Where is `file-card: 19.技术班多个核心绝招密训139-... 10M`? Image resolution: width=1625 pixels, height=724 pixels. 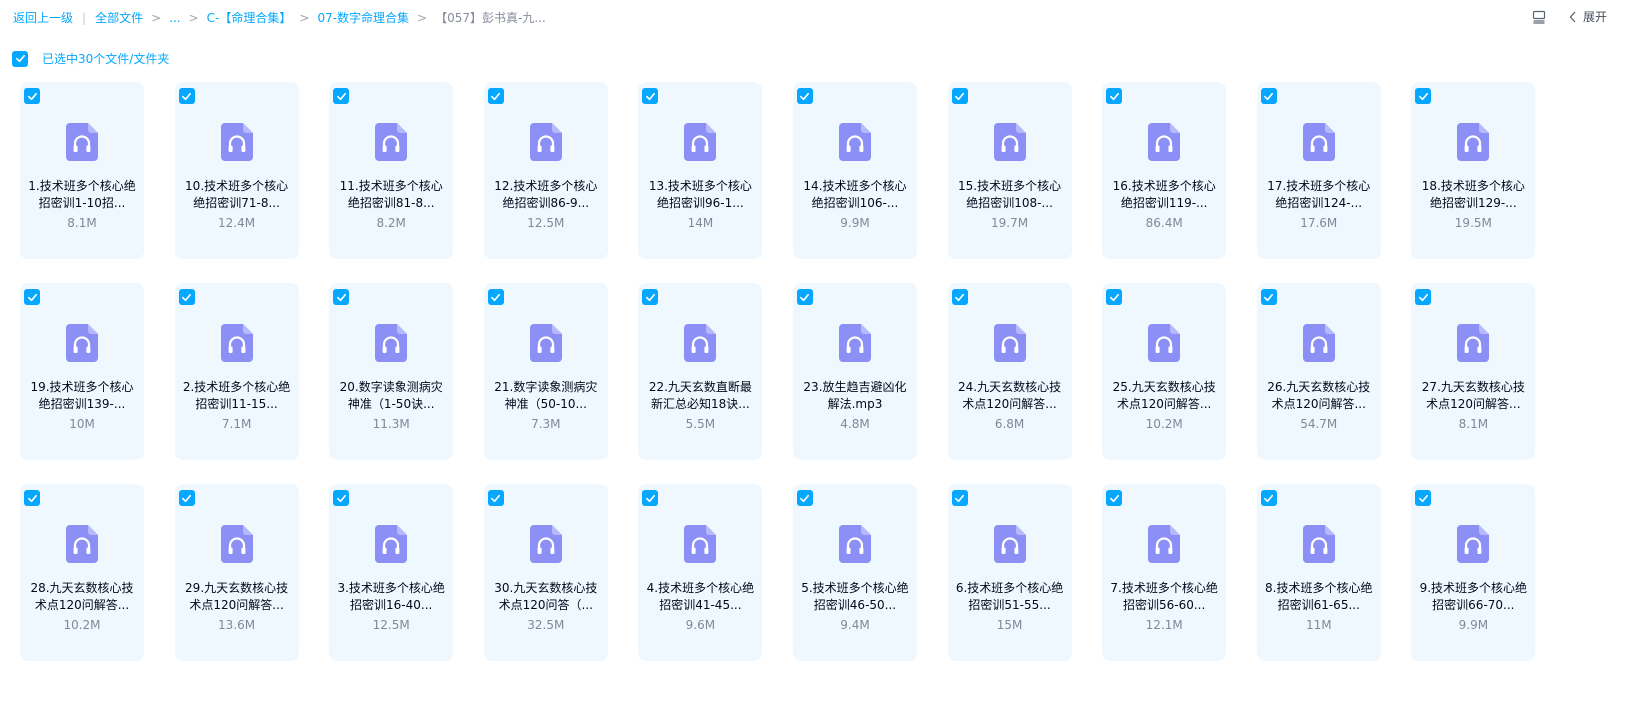
file-card: 19.技术班多个核心绝招密训139-... 10M is located at coordinates (82, 371).